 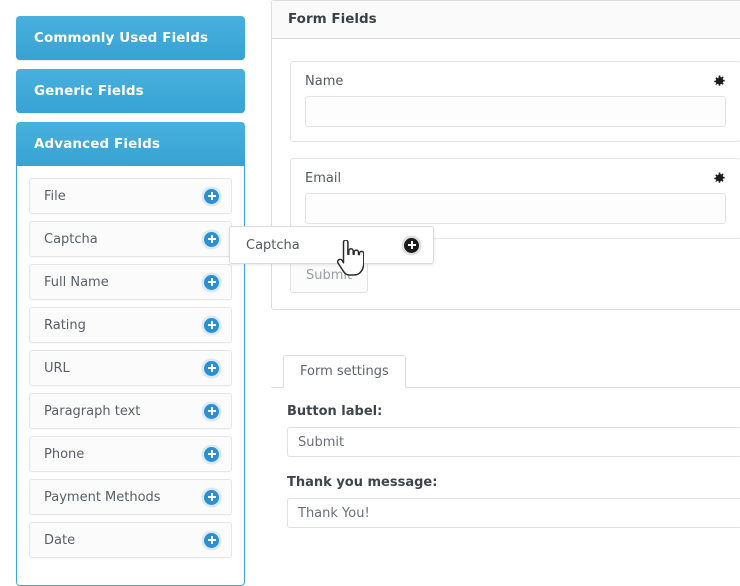 I want to click on tab-form-settings: Form settings, so click(x=344, y=371).